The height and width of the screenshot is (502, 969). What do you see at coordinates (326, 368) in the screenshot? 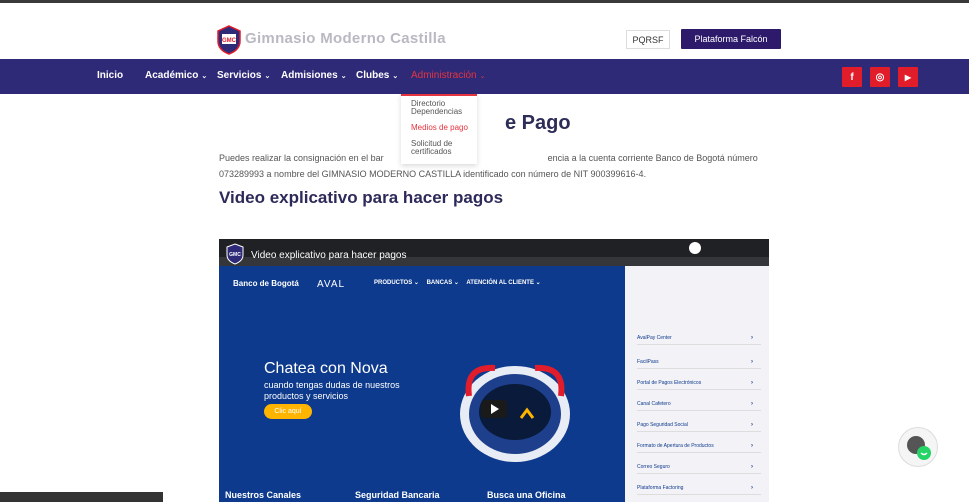
I see `chat-title: Chatea con Nova` at bounding box center [326, 368].